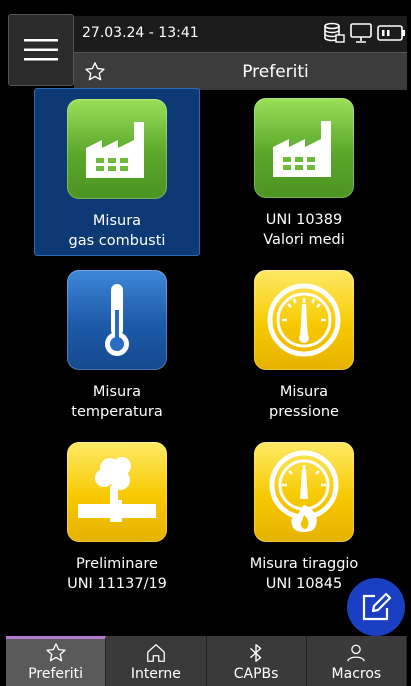 Image resolution: width=411 pixels, height=686 pixels. Describe the element at coordinates (155, 674) in the screenshot. I see `nav-label: Interne` at that location.